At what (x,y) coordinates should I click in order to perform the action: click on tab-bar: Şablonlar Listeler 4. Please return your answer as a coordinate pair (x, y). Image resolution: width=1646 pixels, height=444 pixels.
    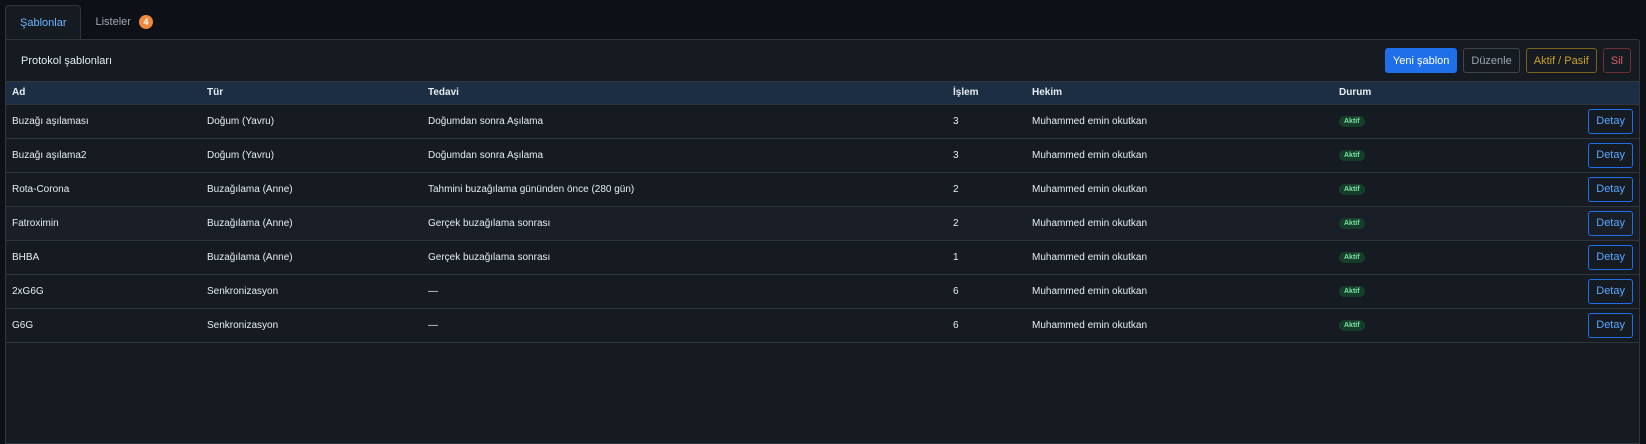
    Looking at the image, I should click on (86, 22).